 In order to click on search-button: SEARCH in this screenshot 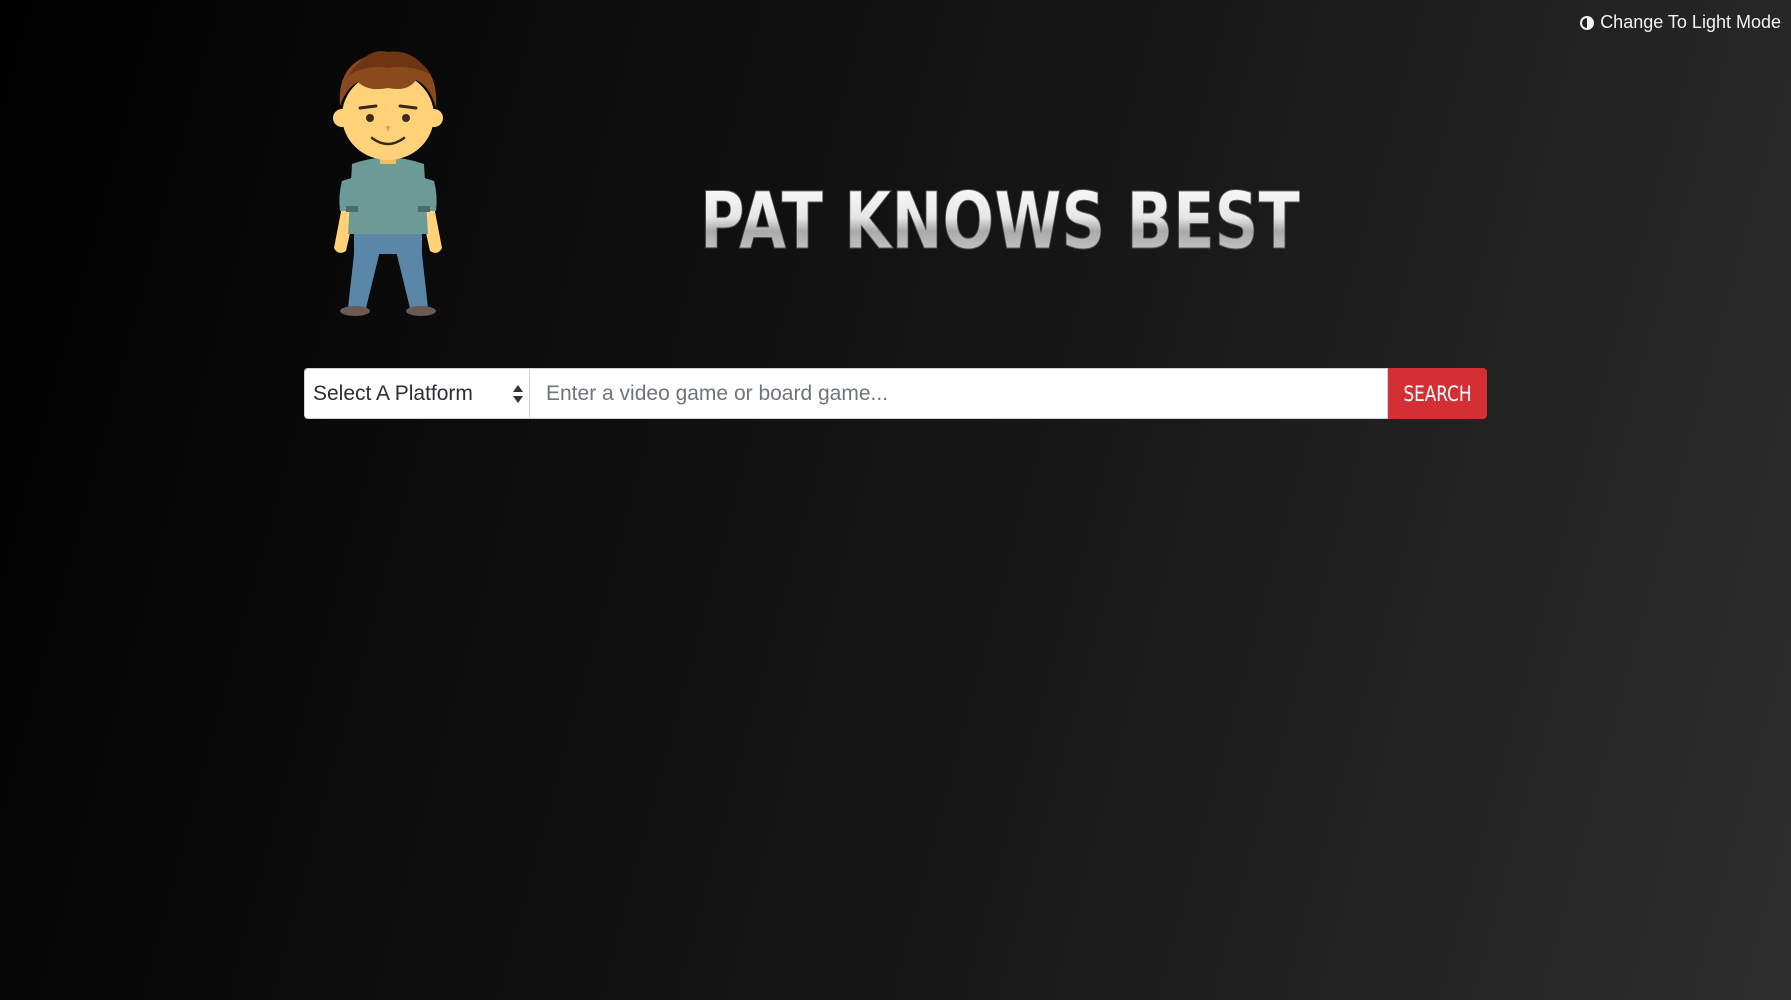, I will do `click(1437, 393)`.